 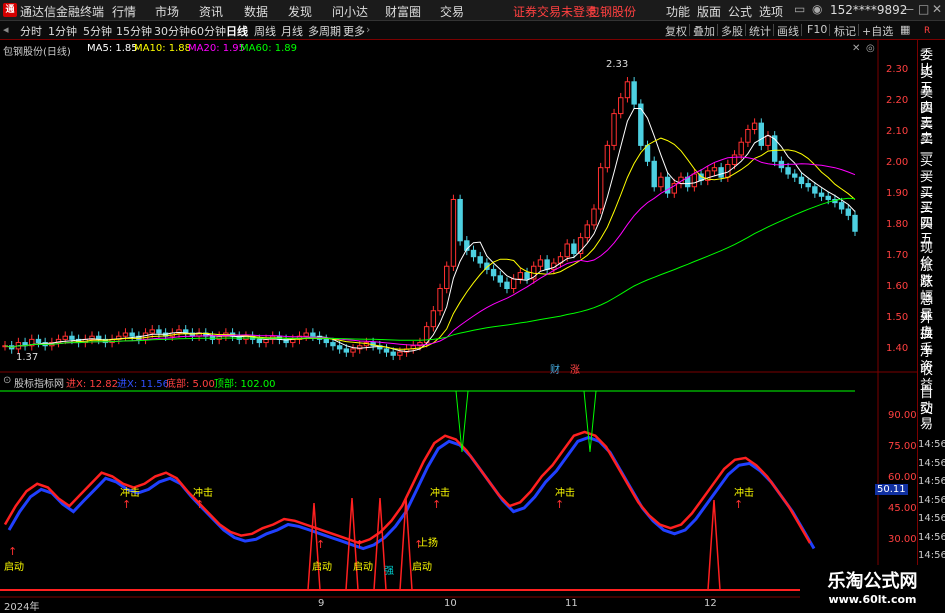 What do you see at coordinates (245, 384) in the screenshot?
I see `param-4: 顶部: 102.00` at bounding box center [245, 384].